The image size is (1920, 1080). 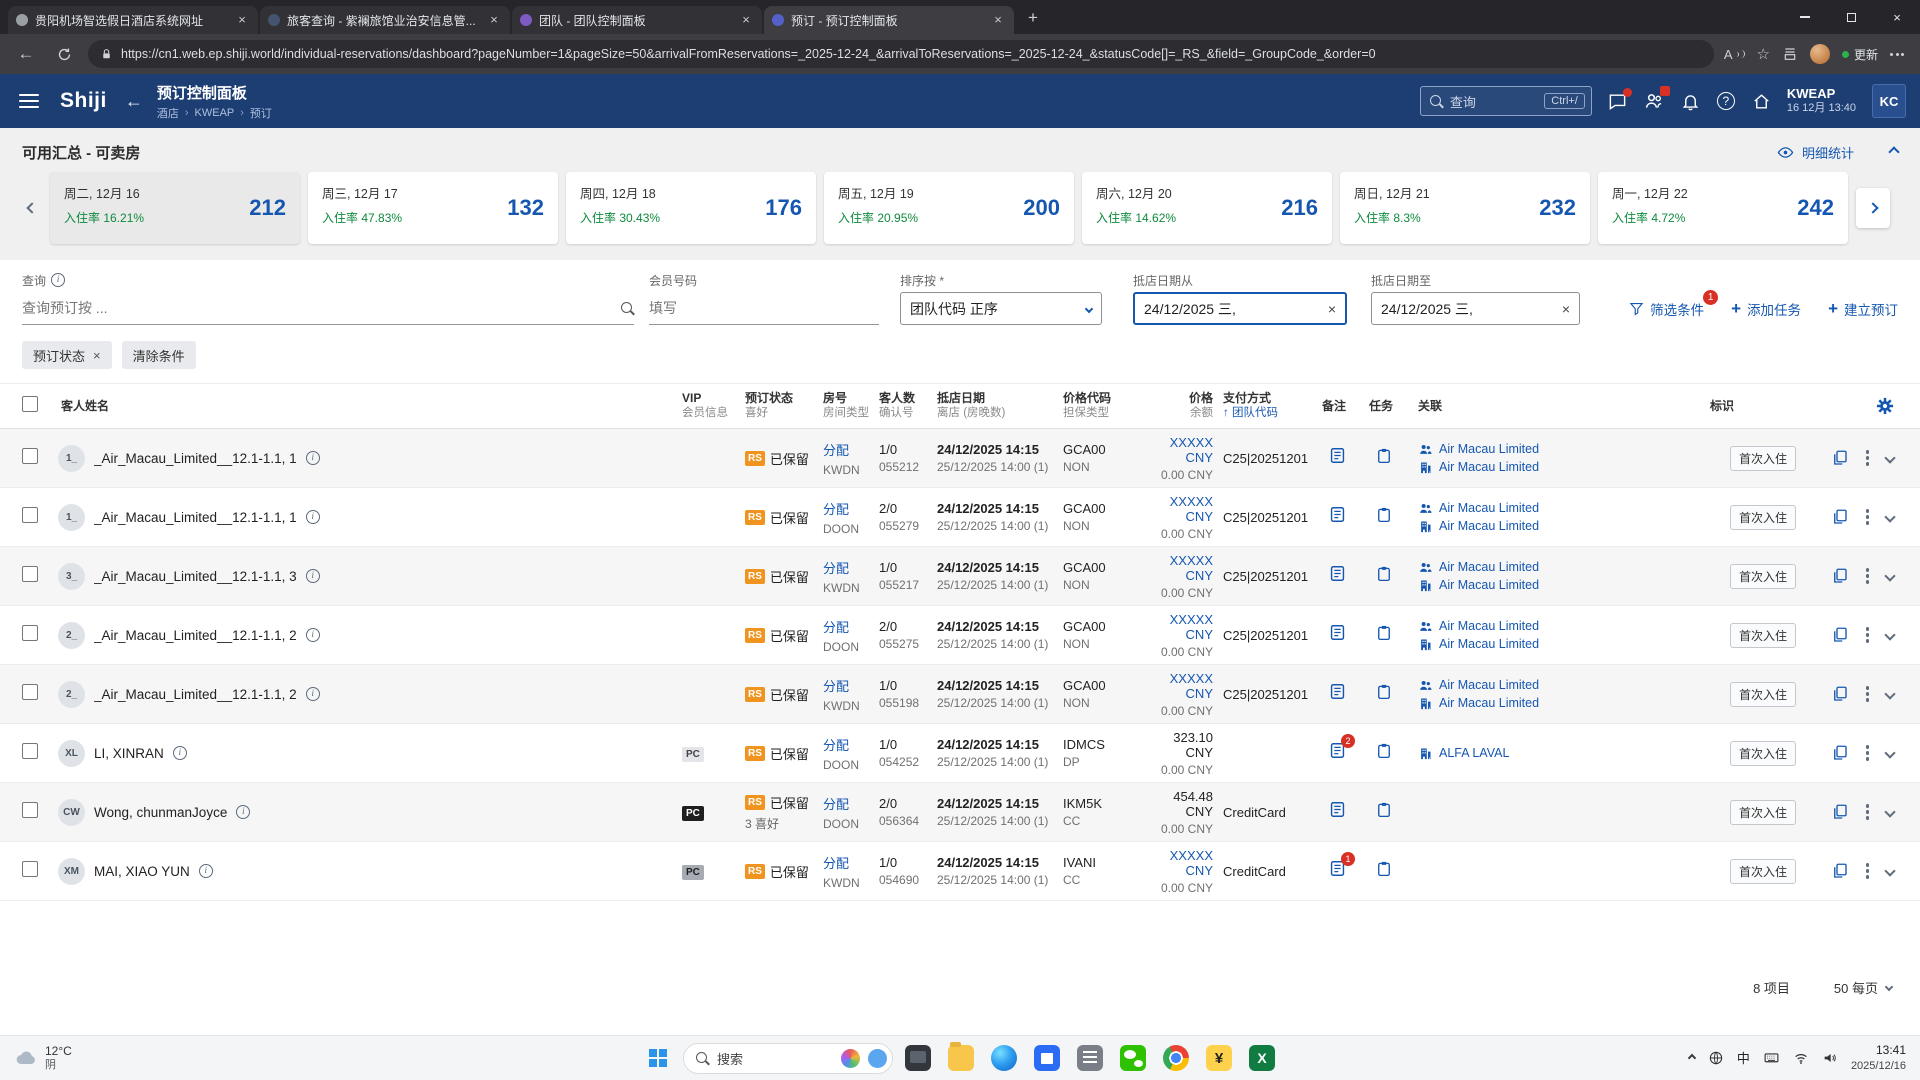 I want to click on guest-name: Wong, chunmanJoyce, so click(x=160, y=812).